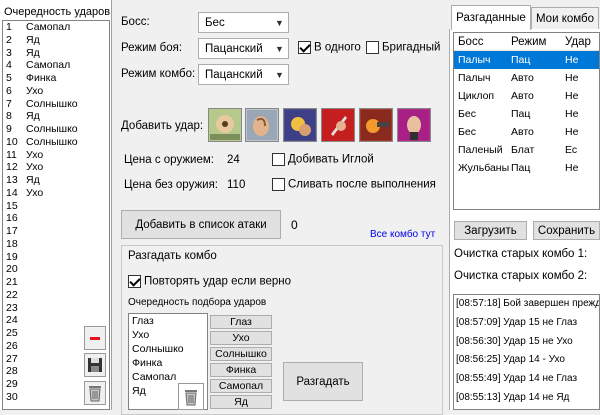 Image resolution: width=600 pixels, height=415 pixels. I want to click on strike-queue-row: 5 Финка, so click(56, 78).